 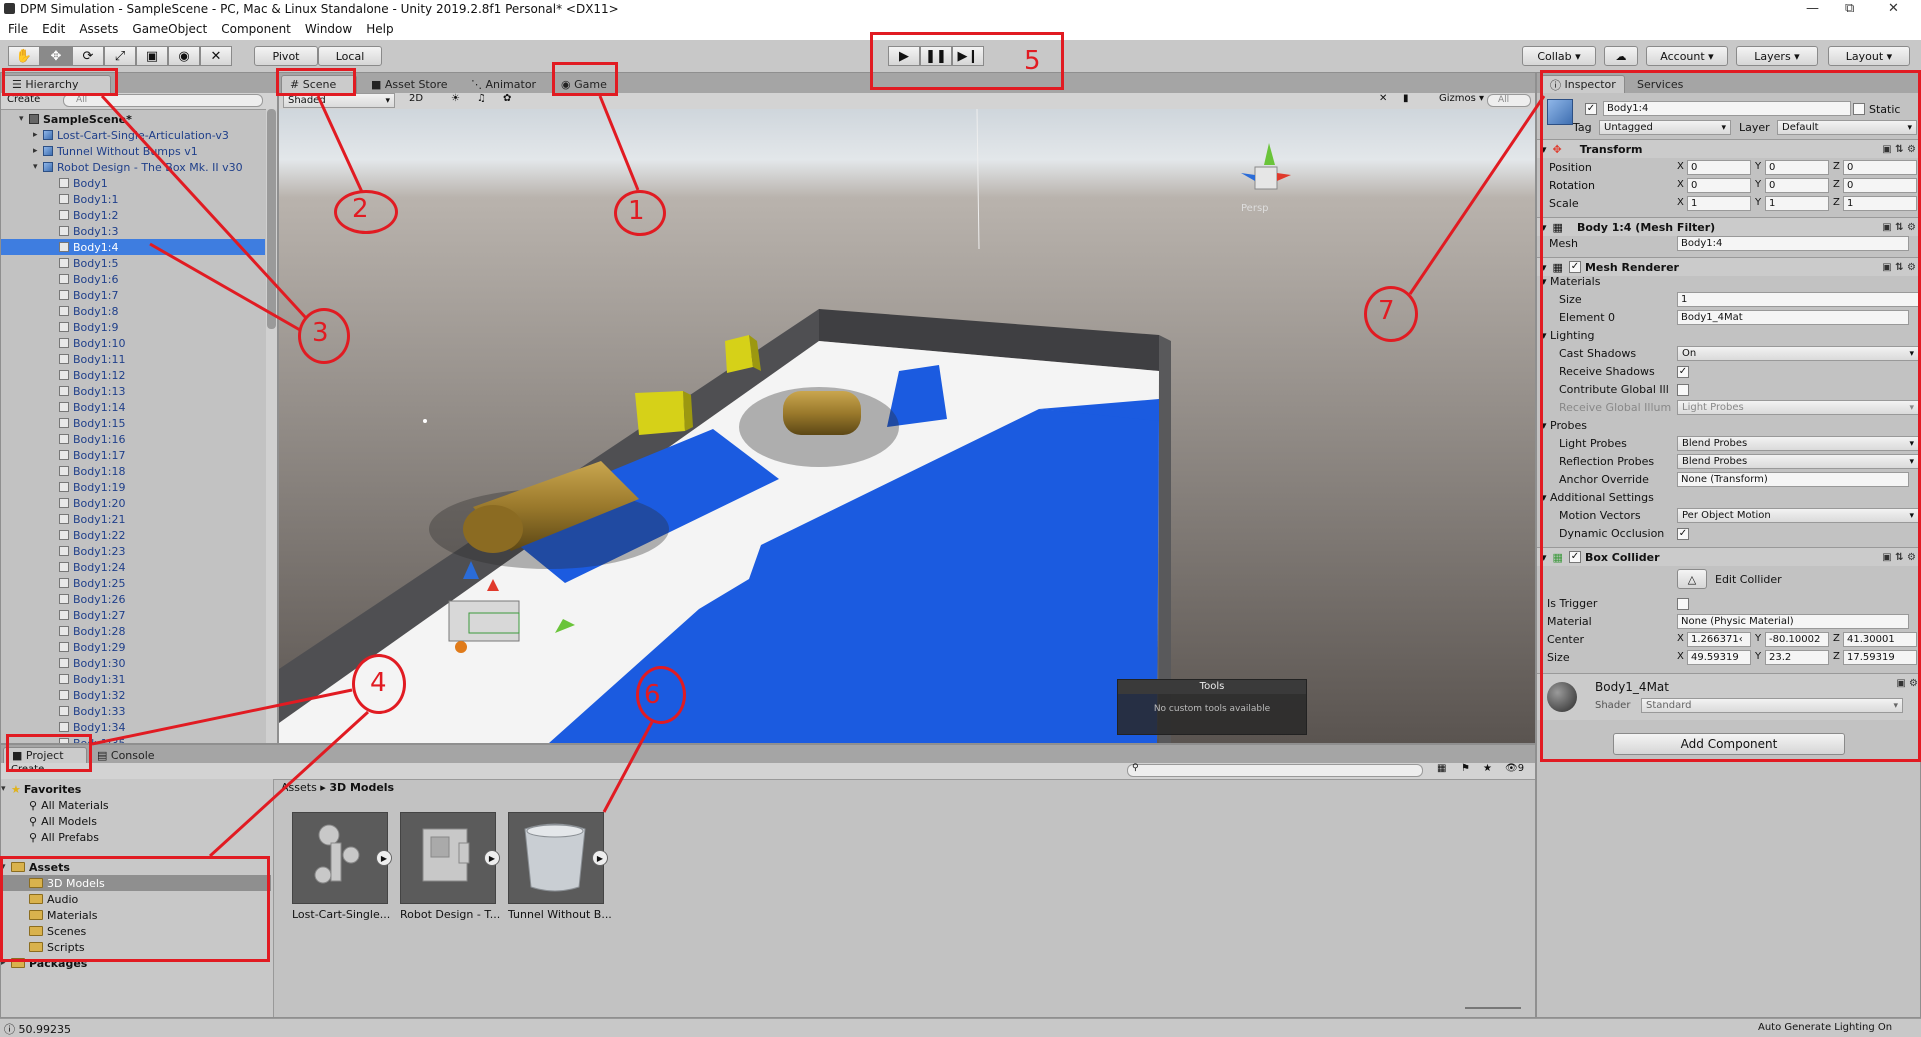 What do you see at coordinates (1493, 1008) in the screenshot?
I see `thumbnail-size-slider` at bounding box center [1493, 1008].